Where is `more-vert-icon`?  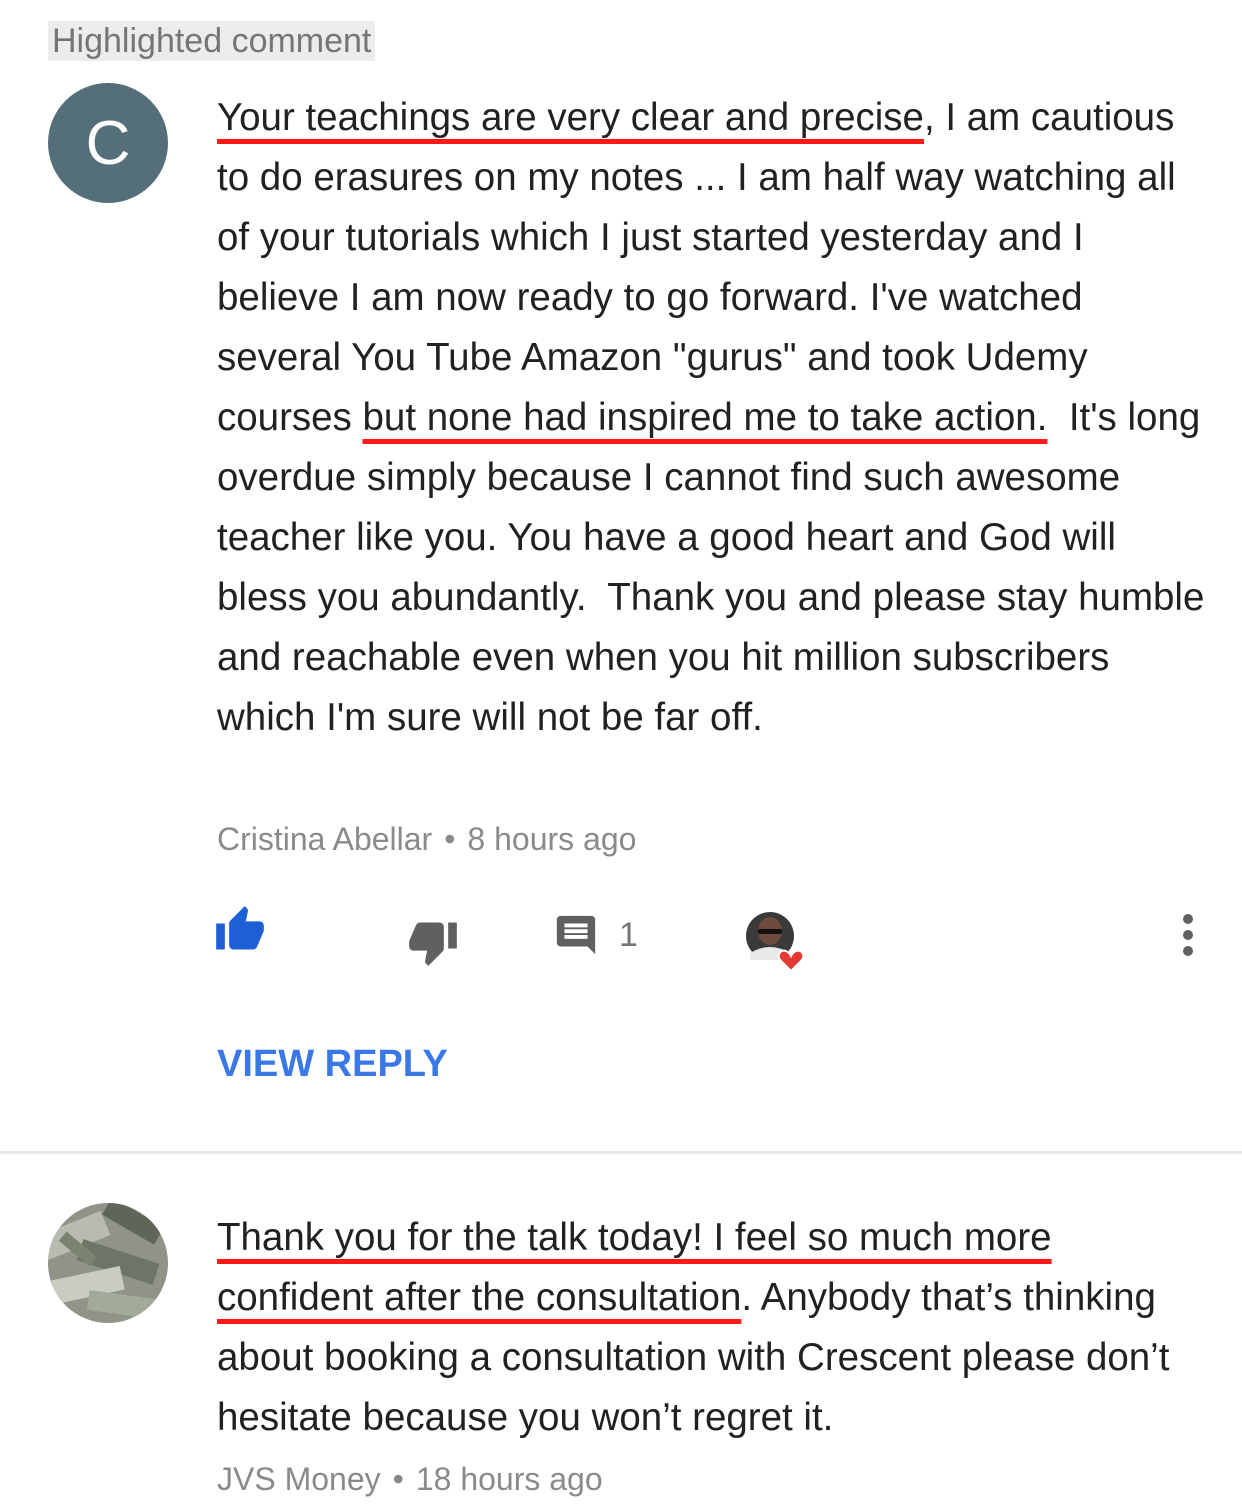
more-vert-icon is located at coordinates (1188, 935).